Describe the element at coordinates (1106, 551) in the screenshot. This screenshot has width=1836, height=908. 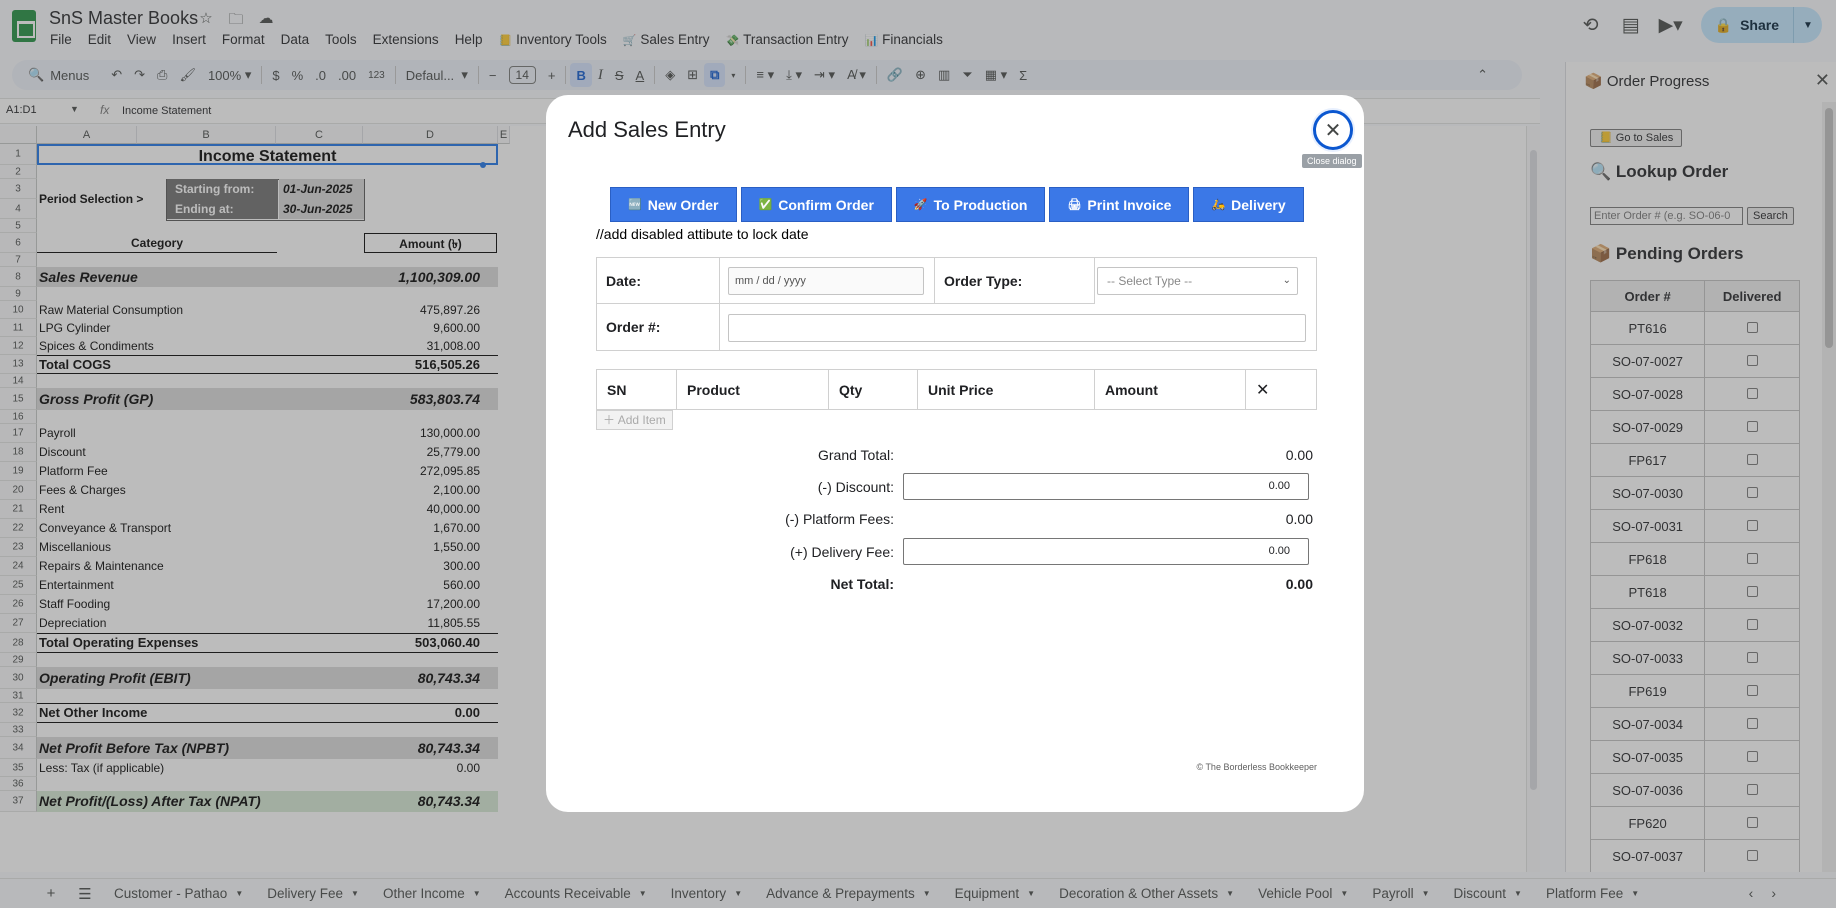
I see `delivery-fee-input: 0.00` at that location.